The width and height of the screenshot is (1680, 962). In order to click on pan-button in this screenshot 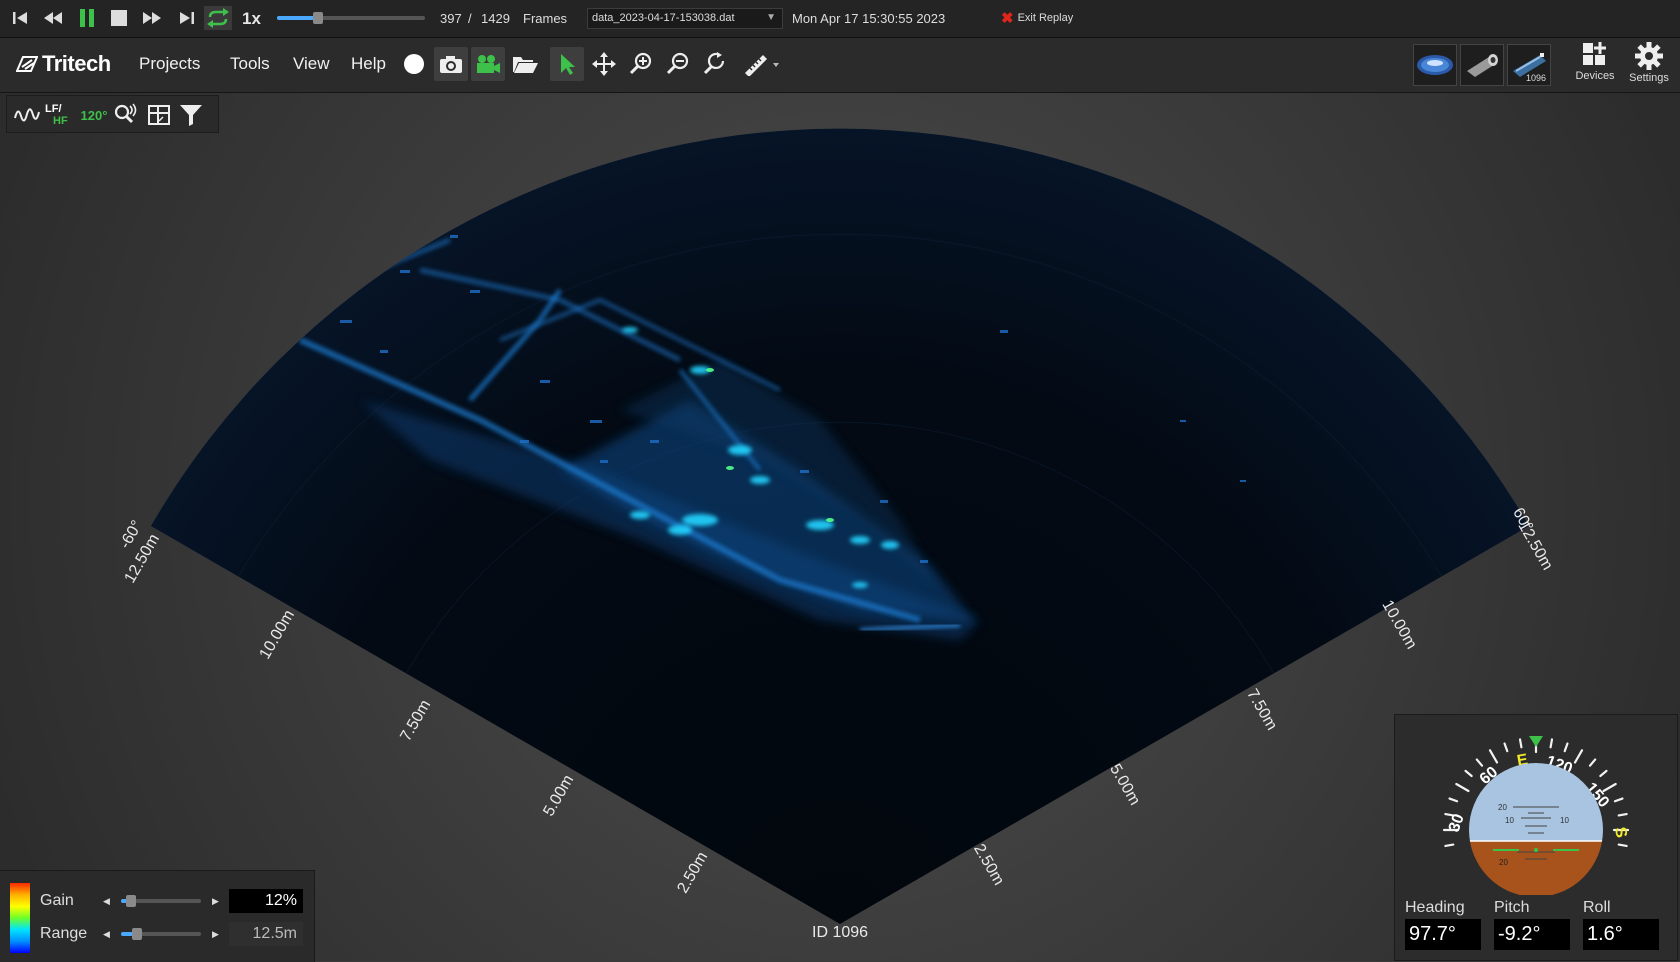, I will do `click(604, 64)`.